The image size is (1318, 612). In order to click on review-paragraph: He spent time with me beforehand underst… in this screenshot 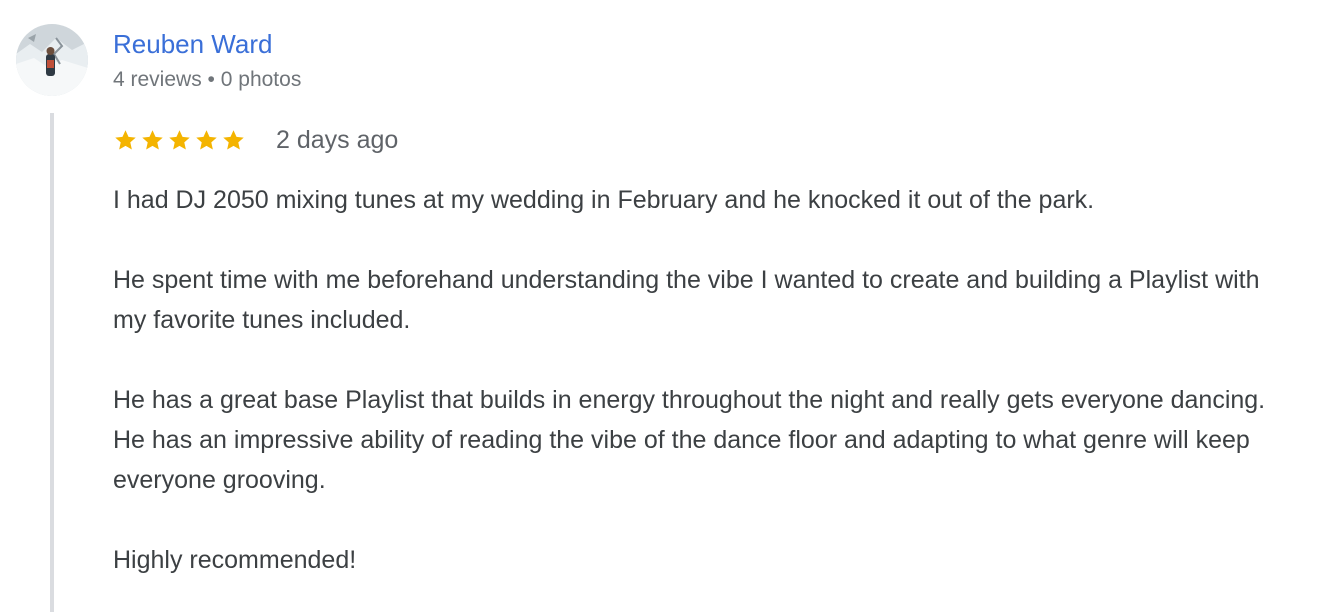, I will do `click(686, 300)`.